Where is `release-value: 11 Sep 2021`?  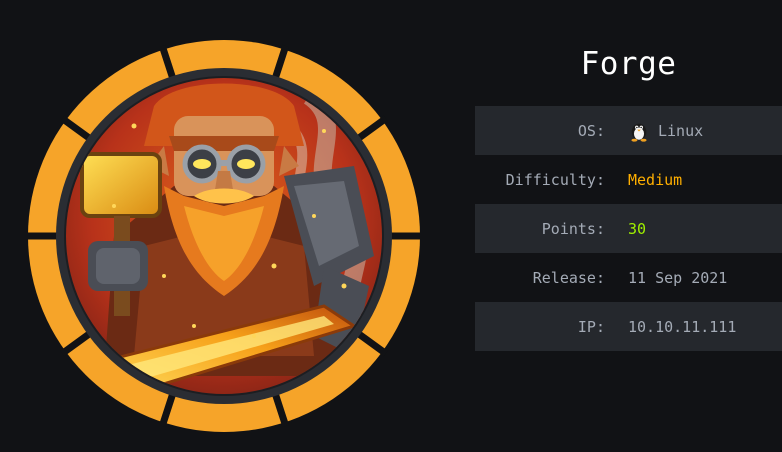 release-value: 11 Sep 2021 is located at coordinates (678, 277).